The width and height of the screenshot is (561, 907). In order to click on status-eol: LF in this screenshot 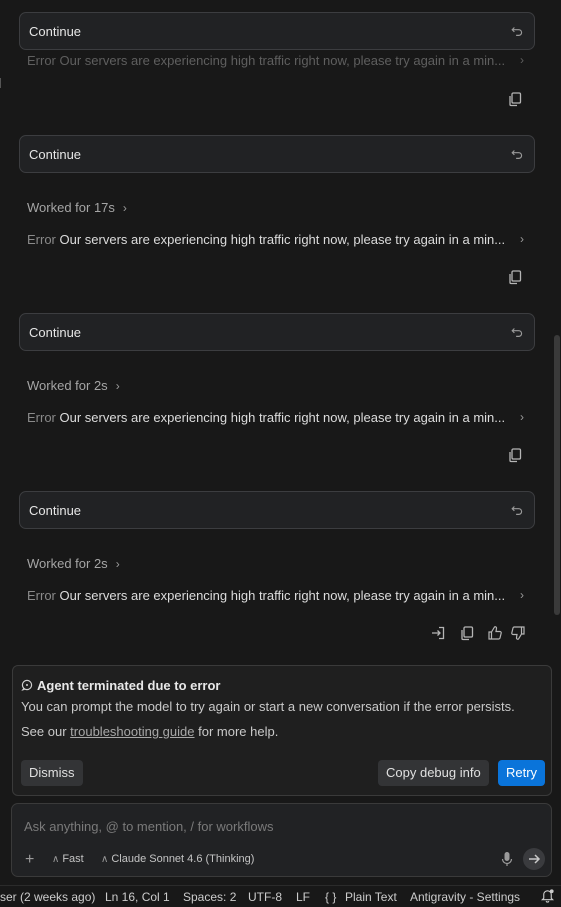, I will do `click(303, 897)`.